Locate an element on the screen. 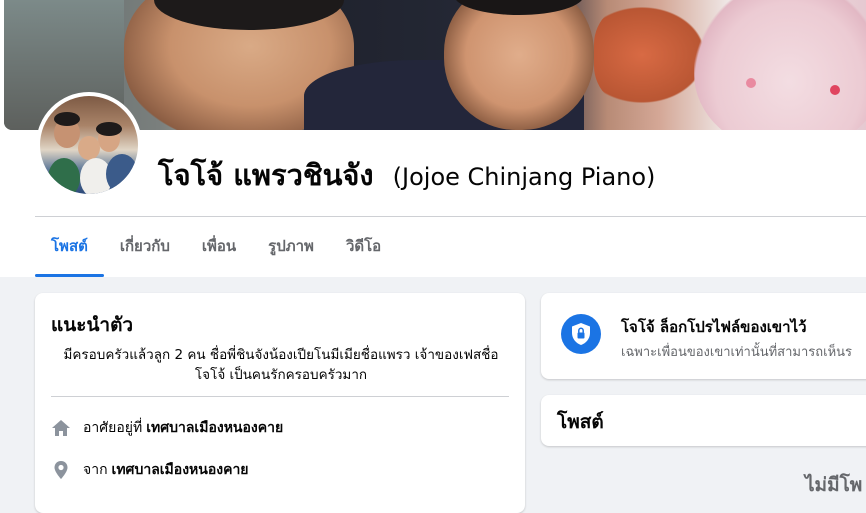 The width and height of the screenshot is (866, 513). intro-bio-line-2: โจโจ้ เป็นคนรักครอบครัวมาก is located at coordinates (281, 375).